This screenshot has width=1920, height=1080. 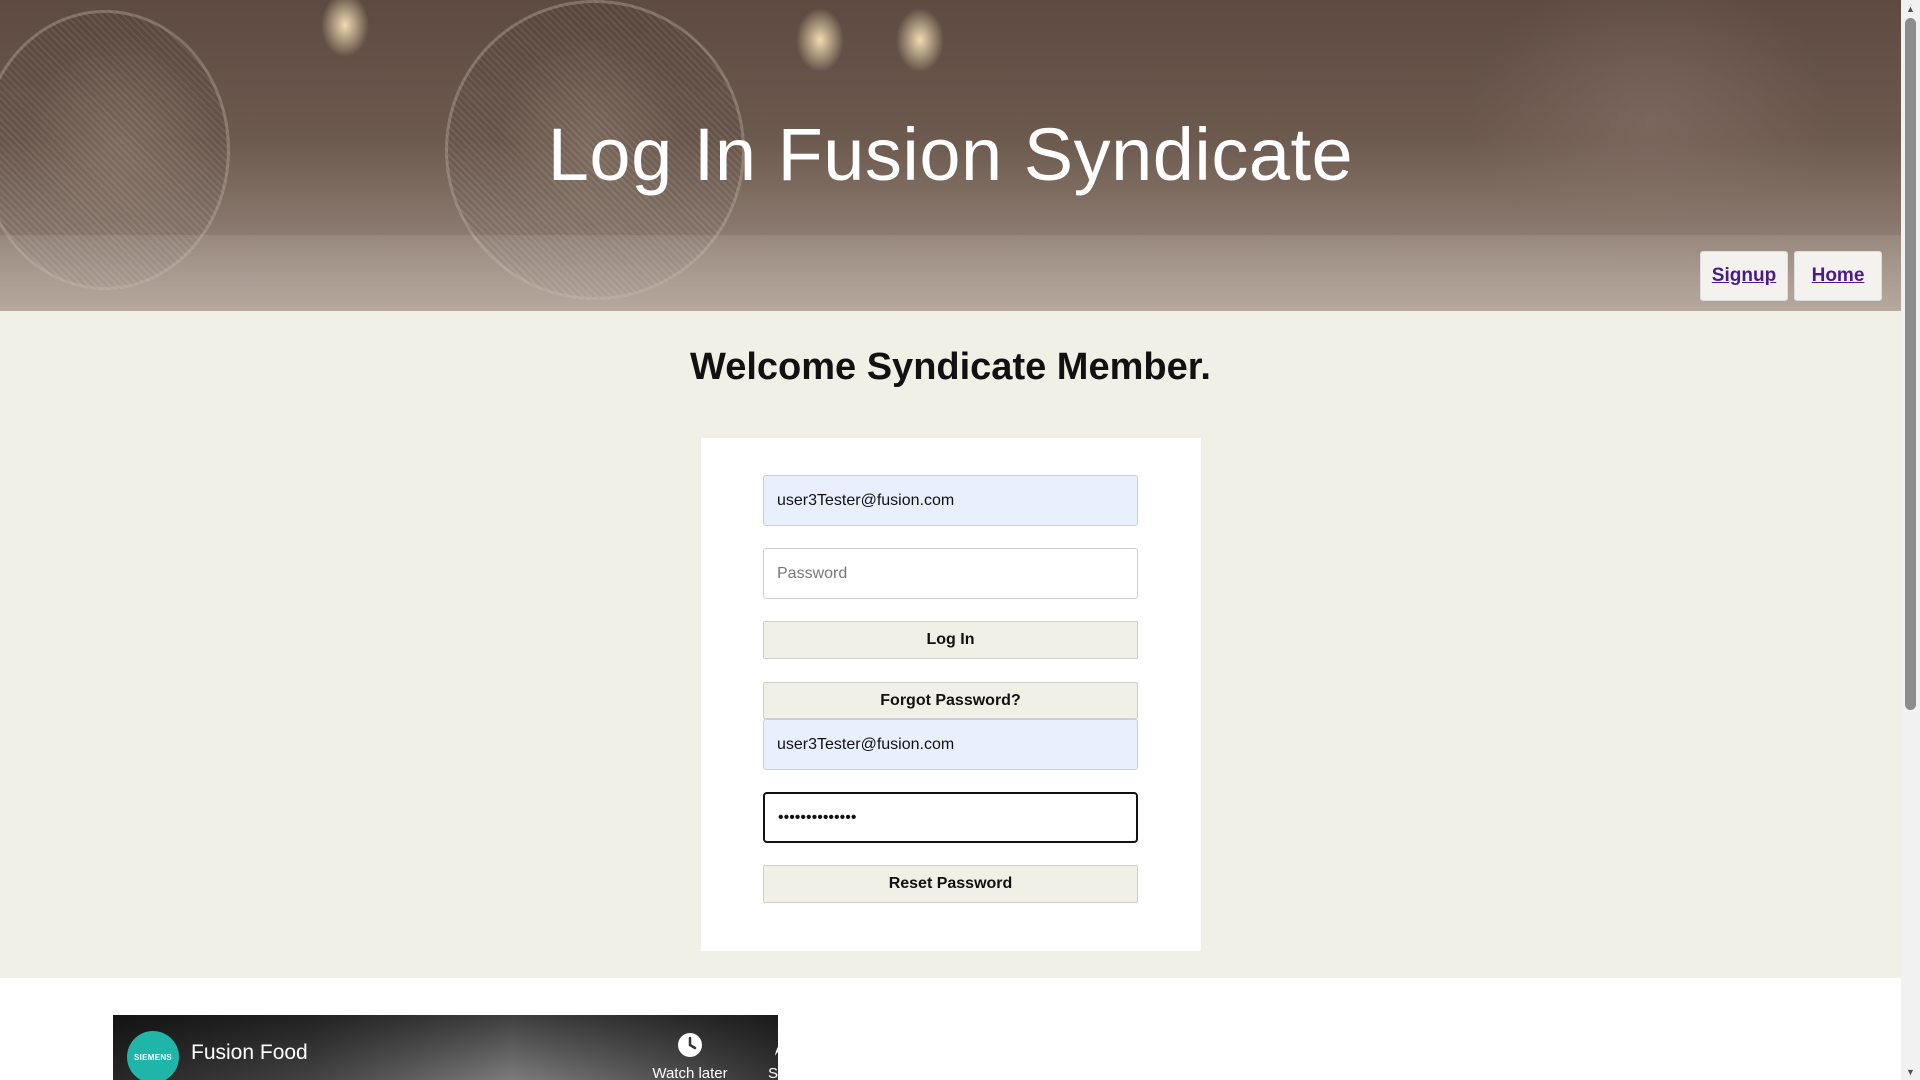 What do you see at coordinates (1910, 1071) in the screenshot?
I see `scroll-down-arrow-icon: ▼` at bounding box center [1910, 1071].